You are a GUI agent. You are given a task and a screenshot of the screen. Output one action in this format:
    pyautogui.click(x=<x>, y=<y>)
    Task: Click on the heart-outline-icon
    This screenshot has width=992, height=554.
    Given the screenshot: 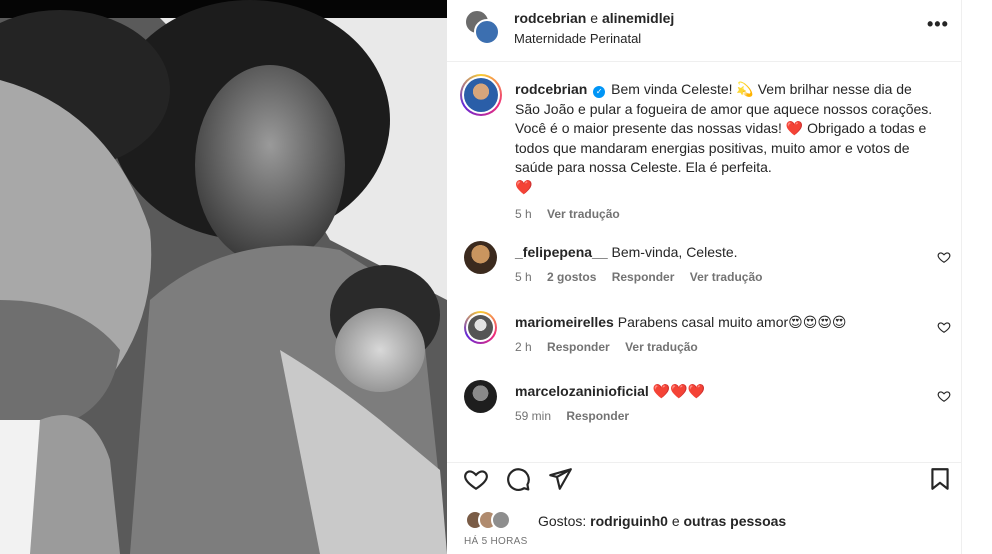 What is the action you would take?
    pyautogui.click(x=476, y=479)
    